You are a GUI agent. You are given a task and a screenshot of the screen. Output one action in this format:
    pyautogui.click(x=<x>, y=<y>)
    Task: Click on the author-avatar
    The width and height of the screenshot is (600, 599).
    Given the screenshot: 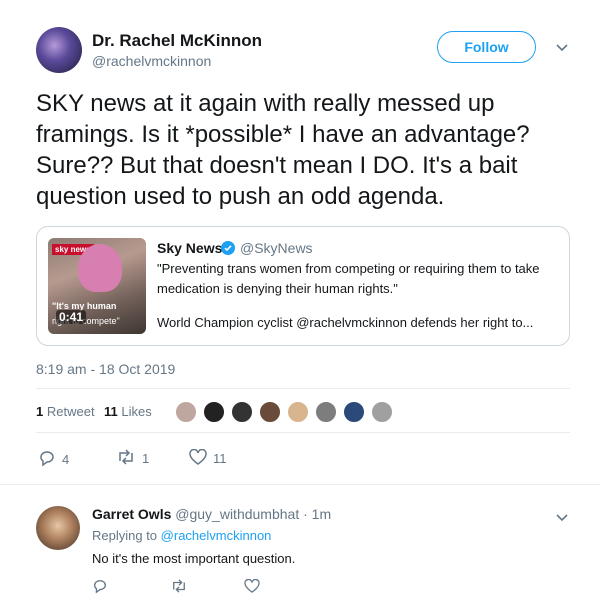 What is the action you would take?
    pyautogui.click(x=59, y=50)
    